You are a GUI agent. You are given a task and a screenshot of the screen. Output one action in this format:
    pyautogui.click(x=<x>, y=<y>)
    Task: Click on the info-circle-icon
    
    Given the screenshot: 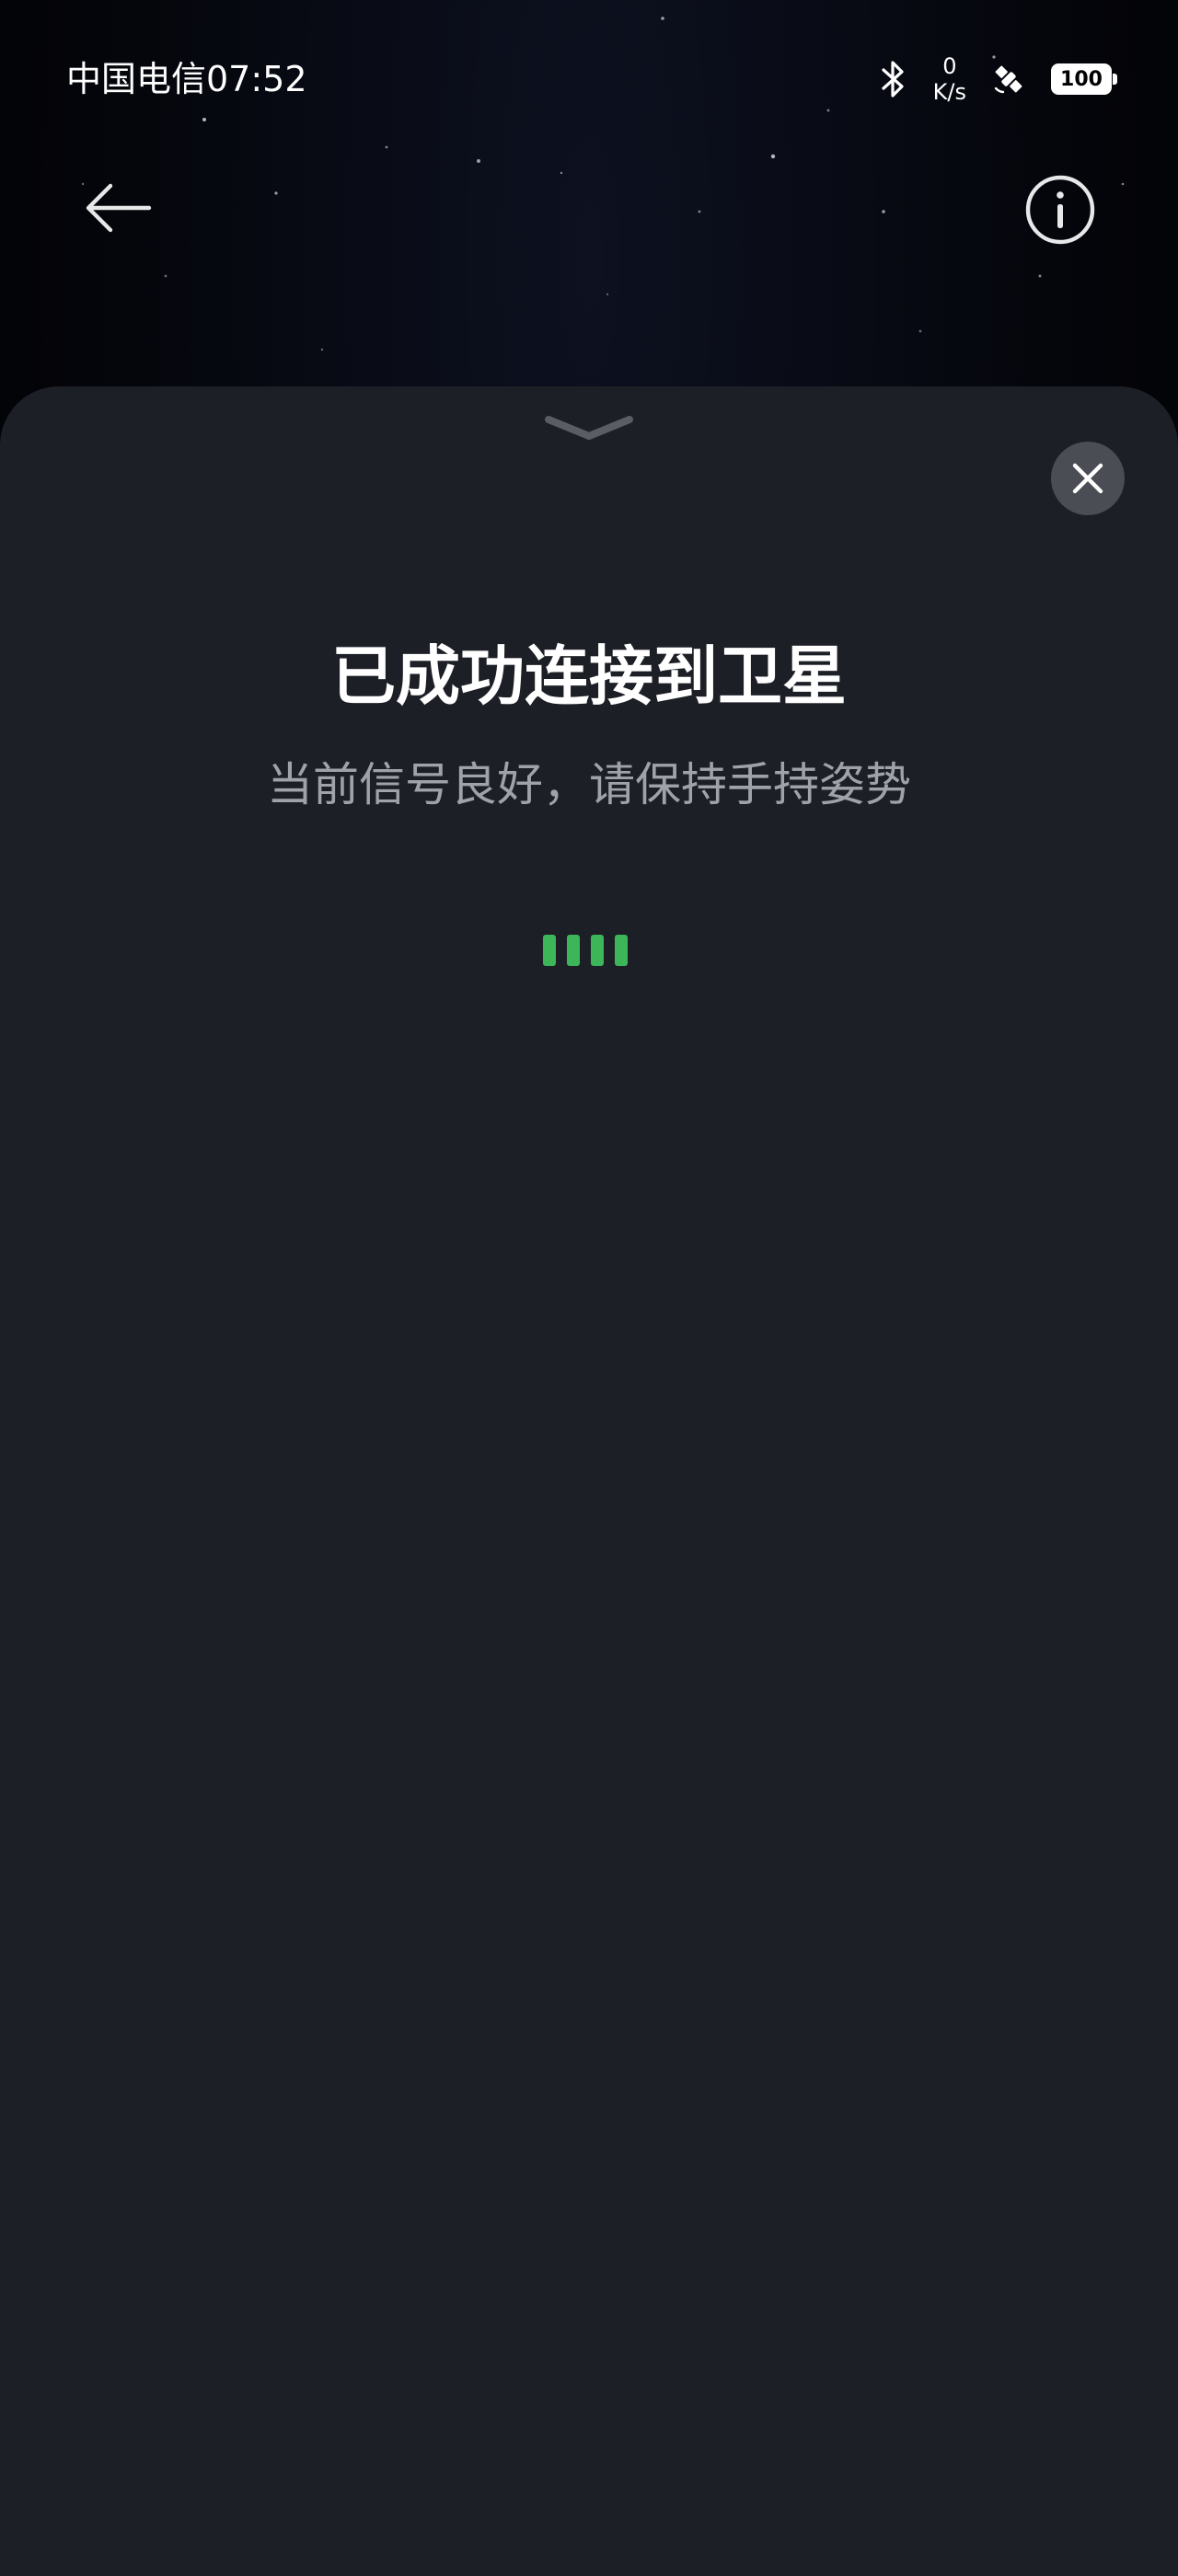 What is the action you would take?
    pyautogui.click(x=1060, y=210)
    